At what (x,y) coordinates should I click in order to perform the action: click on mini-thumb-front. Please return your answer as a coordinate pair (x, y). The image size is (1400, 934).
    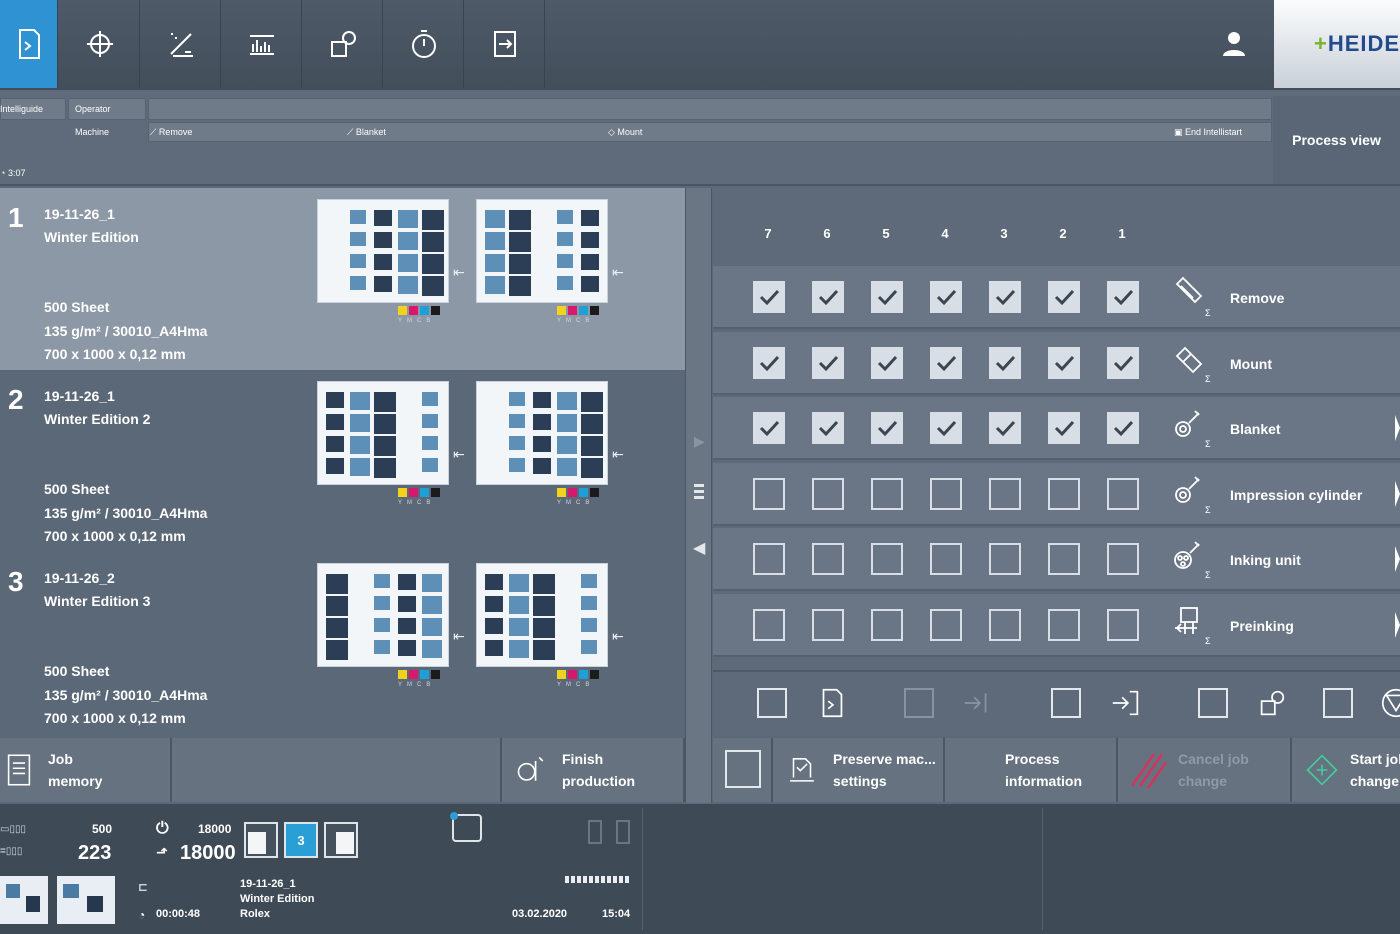
    Looking at the image, I should click on (24, 900).